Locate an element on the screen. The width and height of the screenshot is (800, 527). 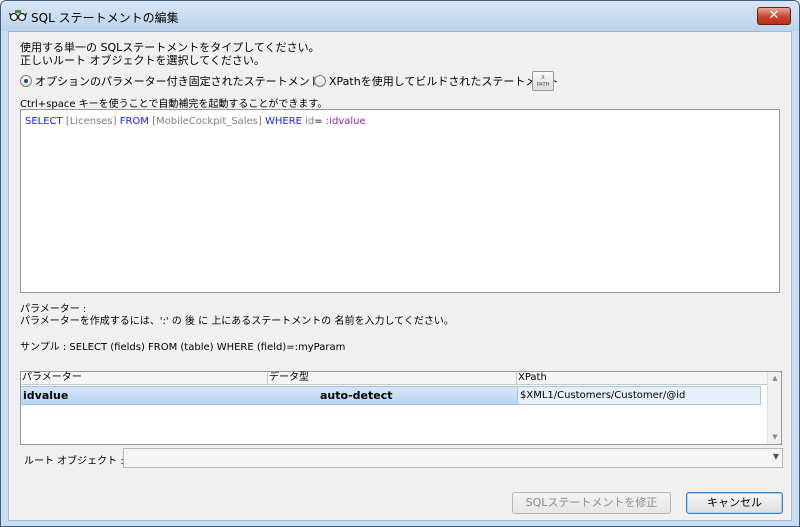
close-button: ✕ is located at coordinates (774, 16).